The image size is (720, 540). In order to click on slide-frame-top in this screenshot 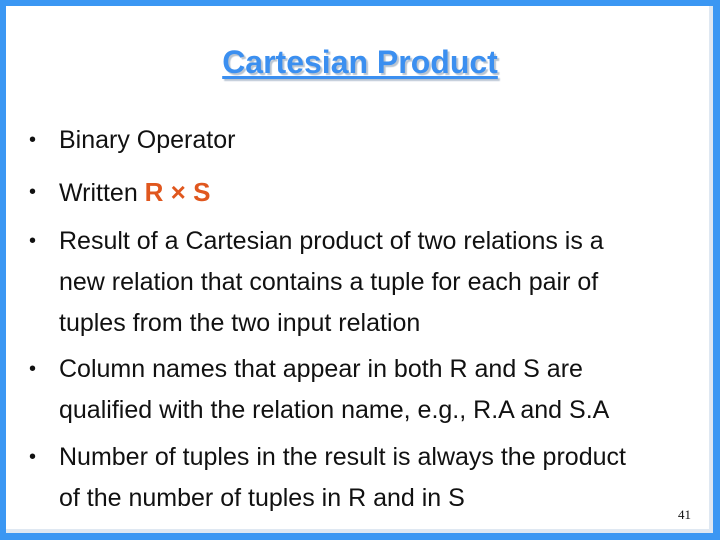, I will do `click(360, 3)`.